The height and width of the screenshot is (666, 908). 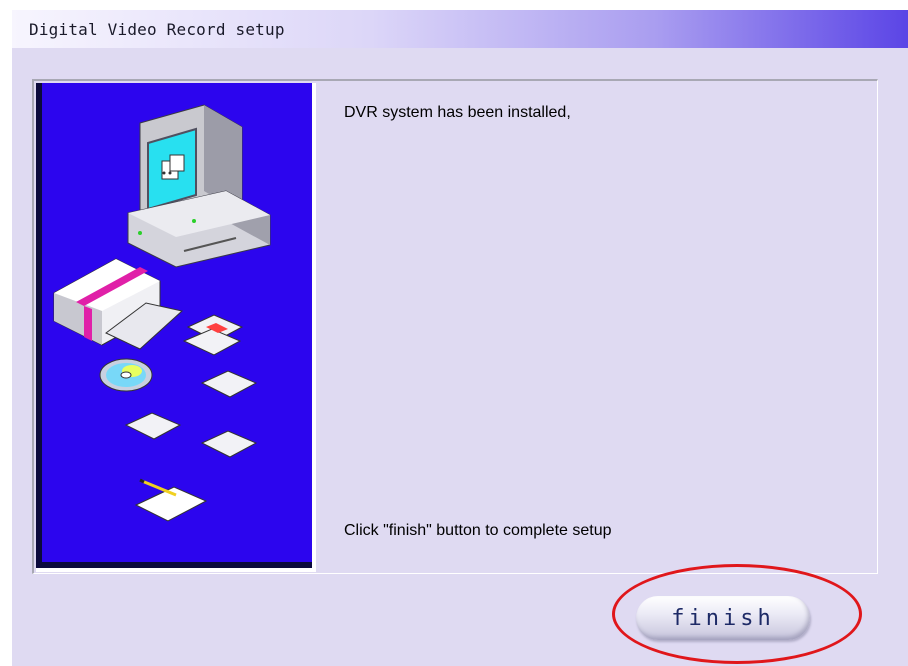 What do you see at coordinates (118, 304) in the screenshot?
I see `software-box-icon` at bounding box center [118, 304].